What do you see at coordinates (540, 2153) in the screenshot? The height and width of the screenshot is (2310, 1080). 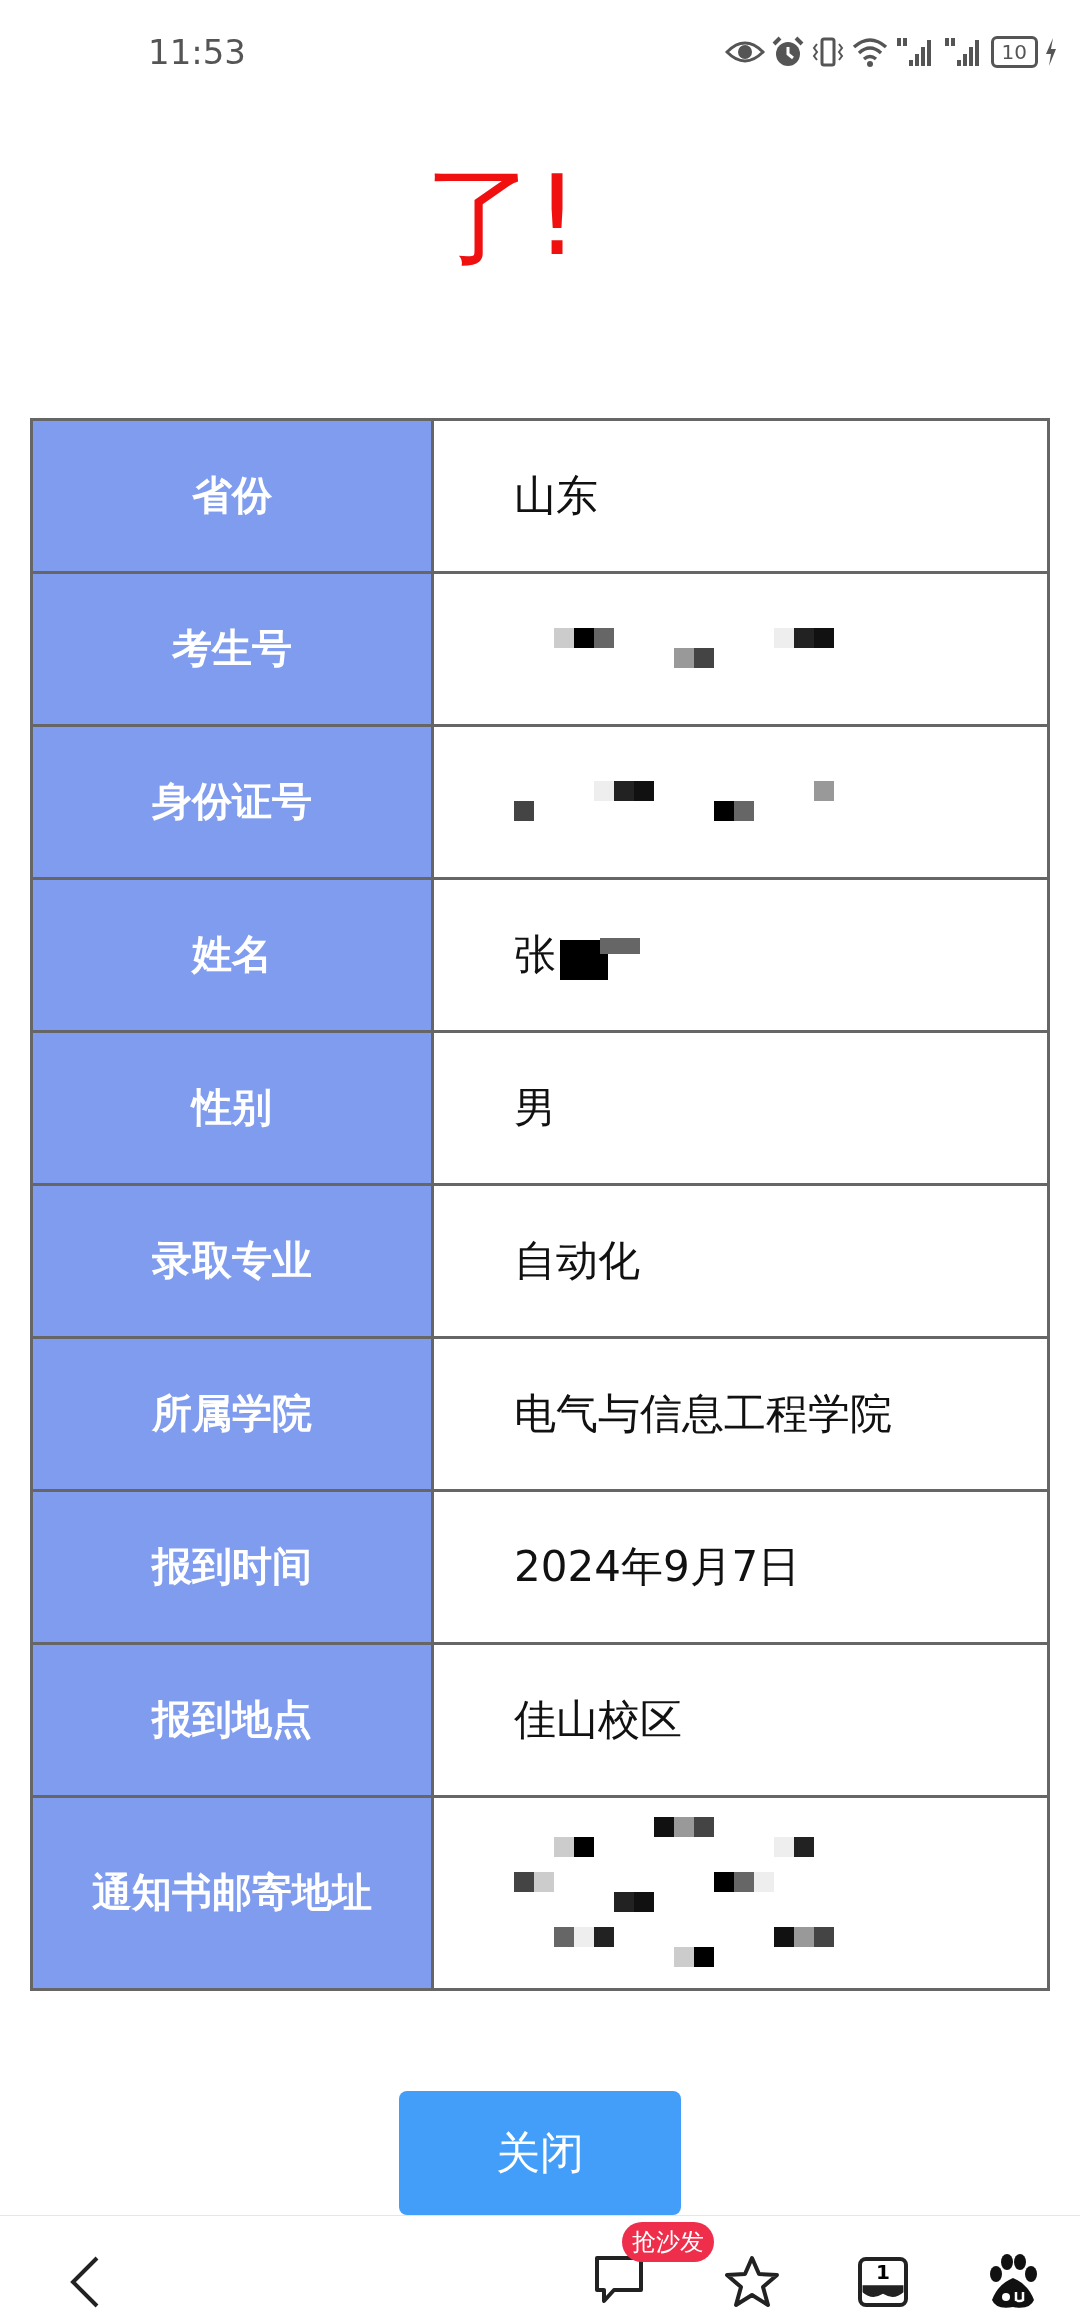 I see `close-button: 关闭` at bounding box center [540, 2153].